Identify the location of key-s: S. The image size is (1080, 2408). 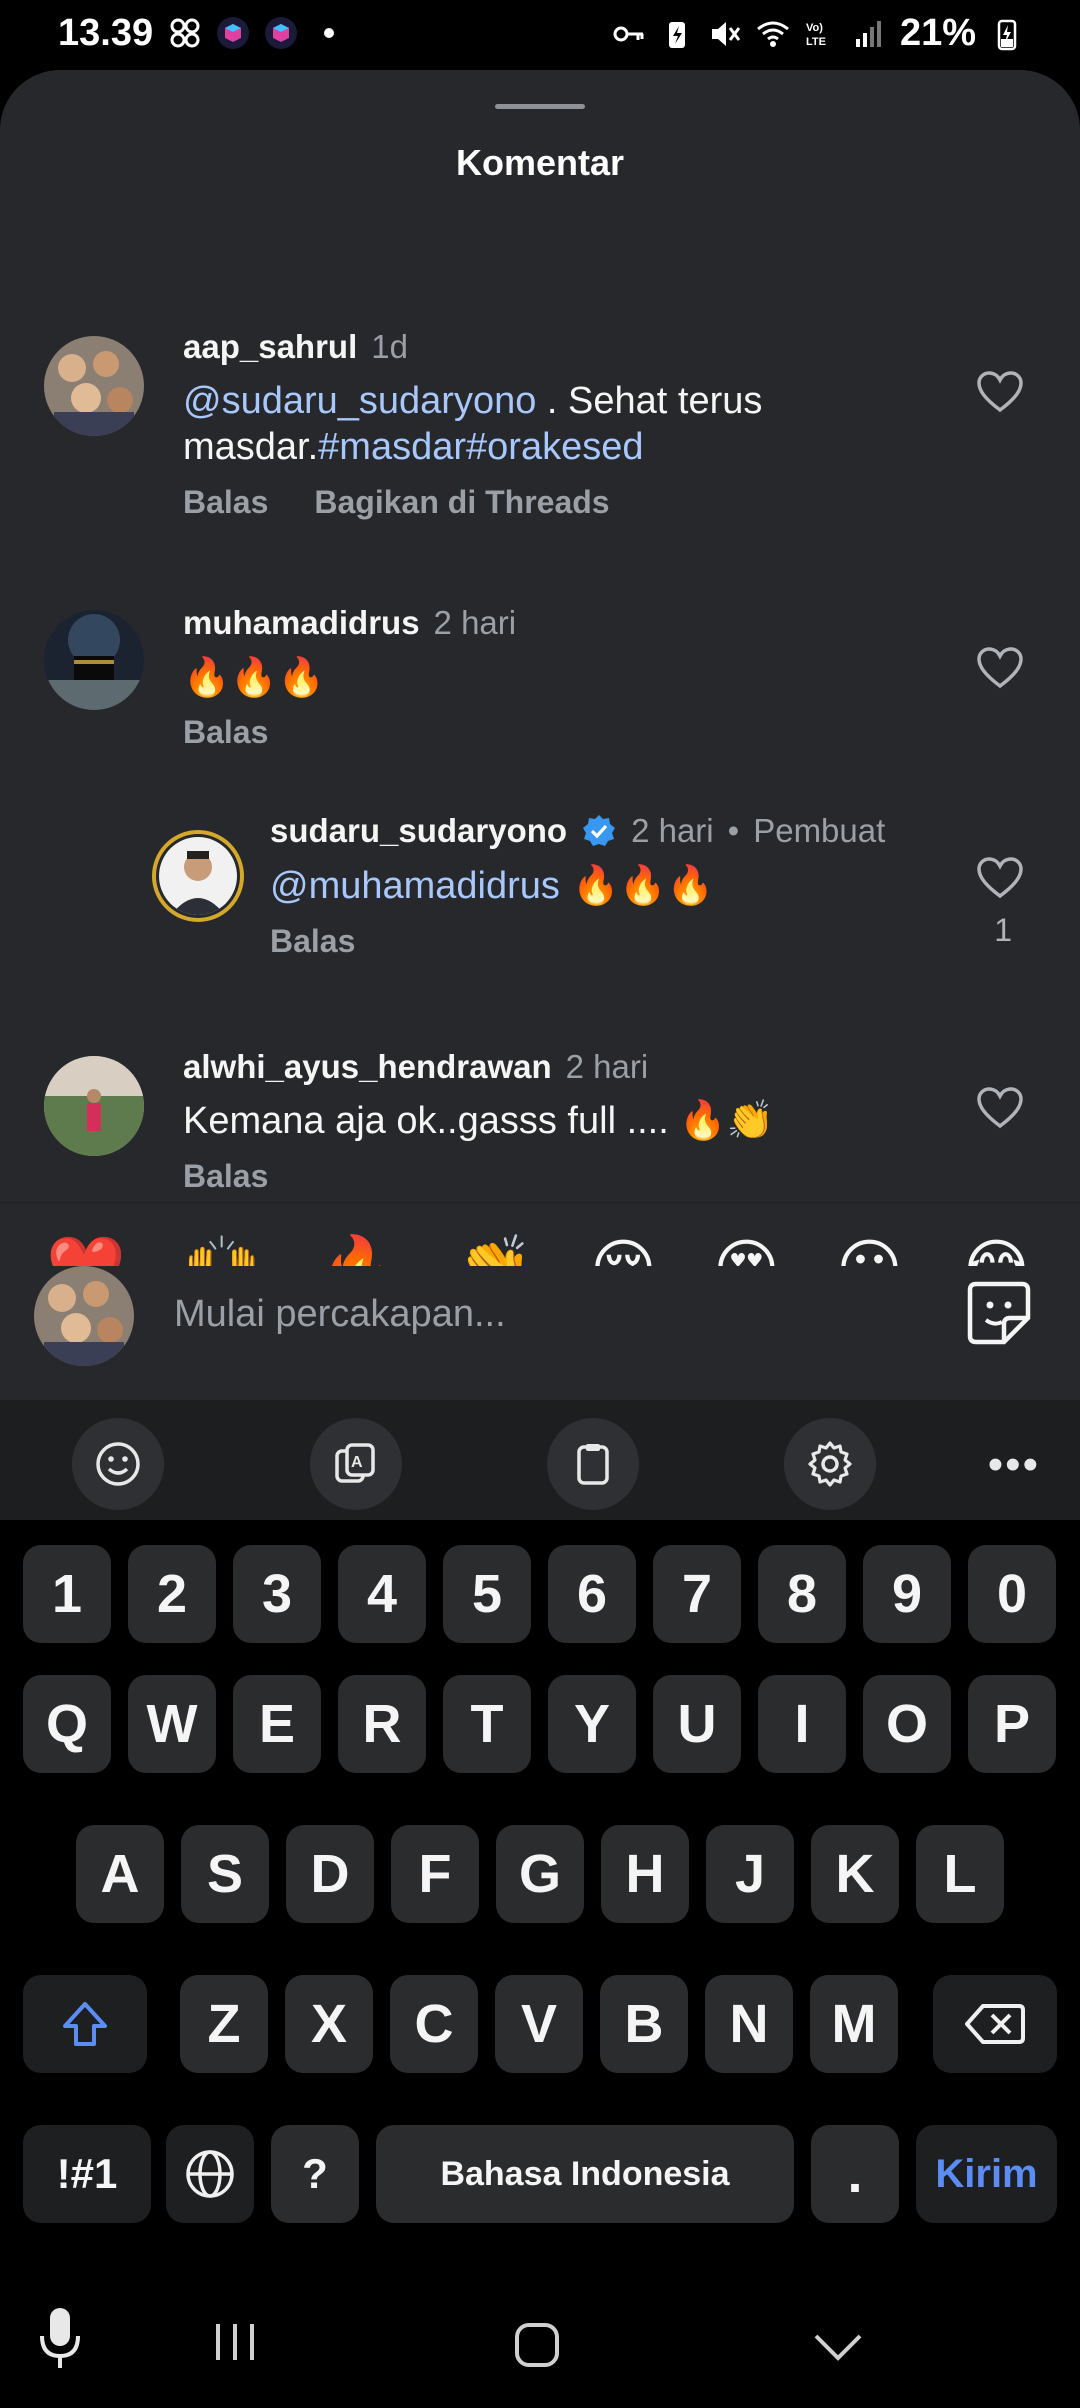
(225, 1874).